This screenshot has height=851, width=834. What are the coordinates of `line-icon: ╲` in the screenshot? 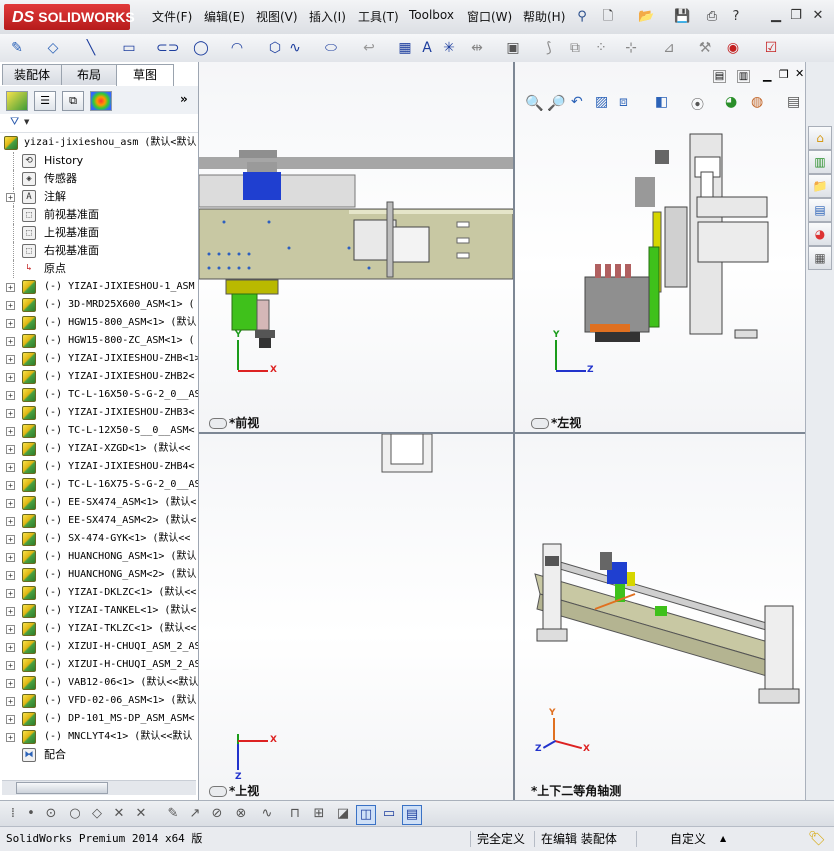 It's located at (91, 48).